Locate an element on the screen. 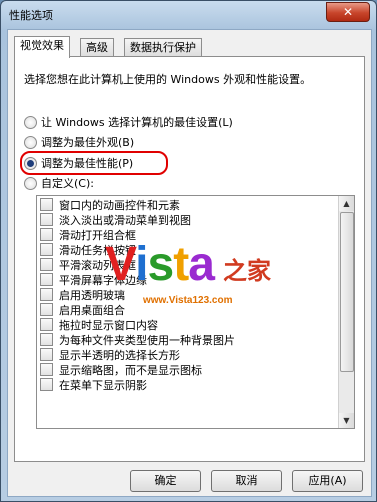  radio-label: 让 Windows 选择计算机的最佳设置(L) is located at coordinates (137, 122).